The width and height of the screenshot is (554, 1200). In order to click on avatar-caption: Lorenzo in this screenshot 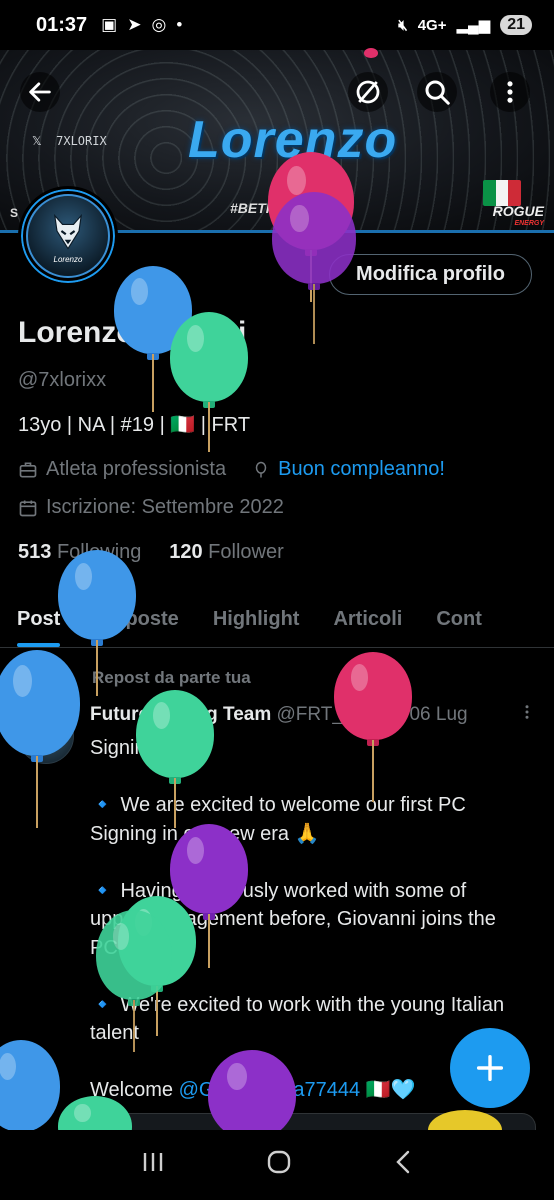, I will do `click(68, 259)`.